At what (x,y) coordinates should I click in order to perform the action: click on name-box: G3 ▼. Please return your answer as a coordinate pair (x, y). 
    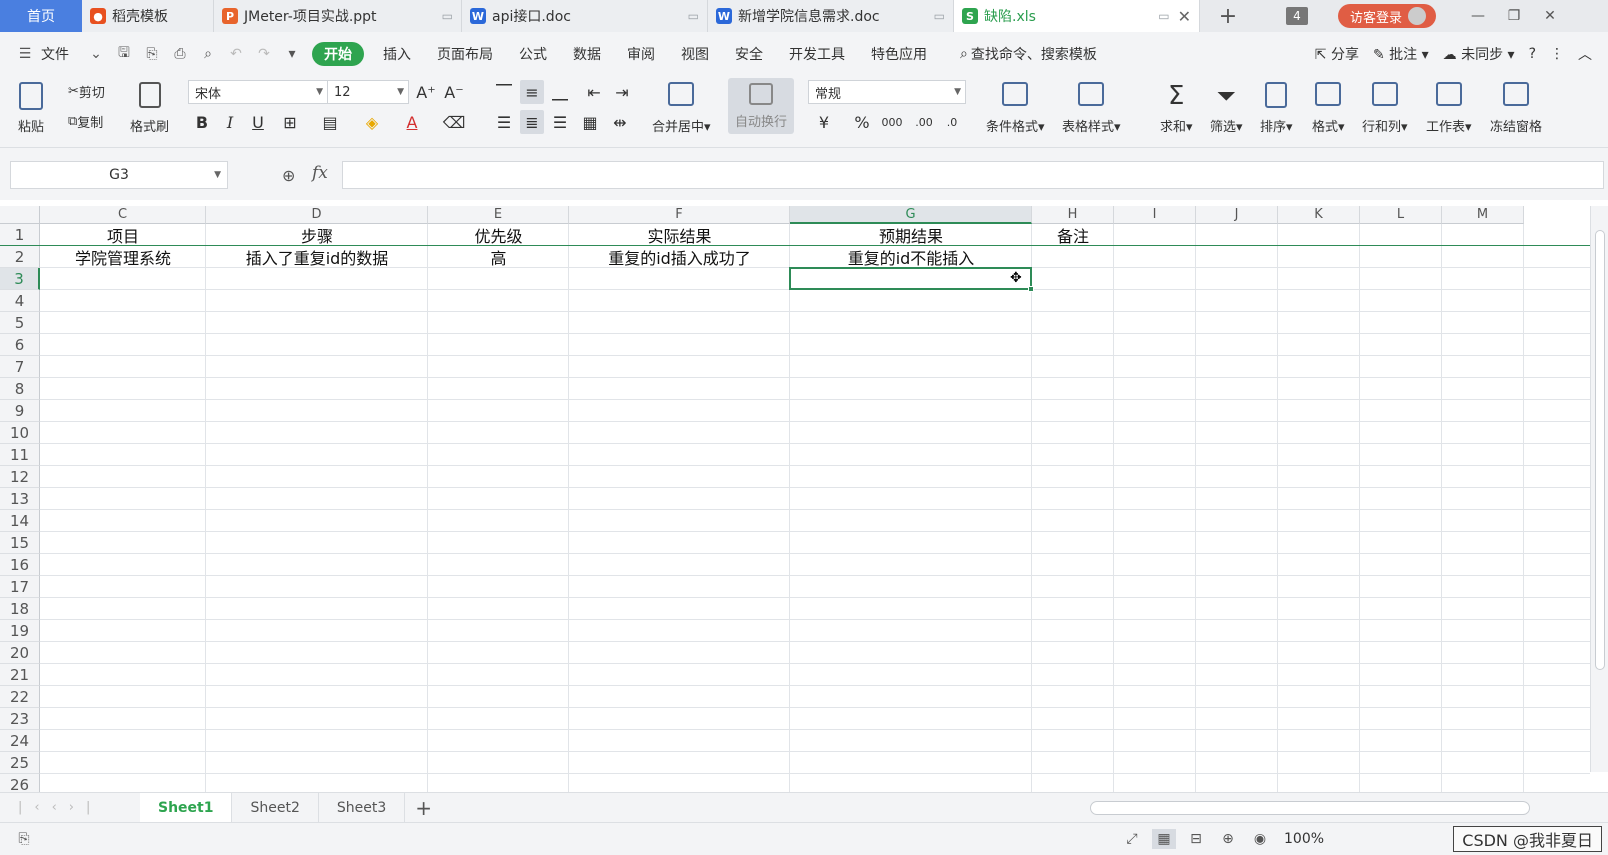
    Looking at the image, I should click on (119, 175).